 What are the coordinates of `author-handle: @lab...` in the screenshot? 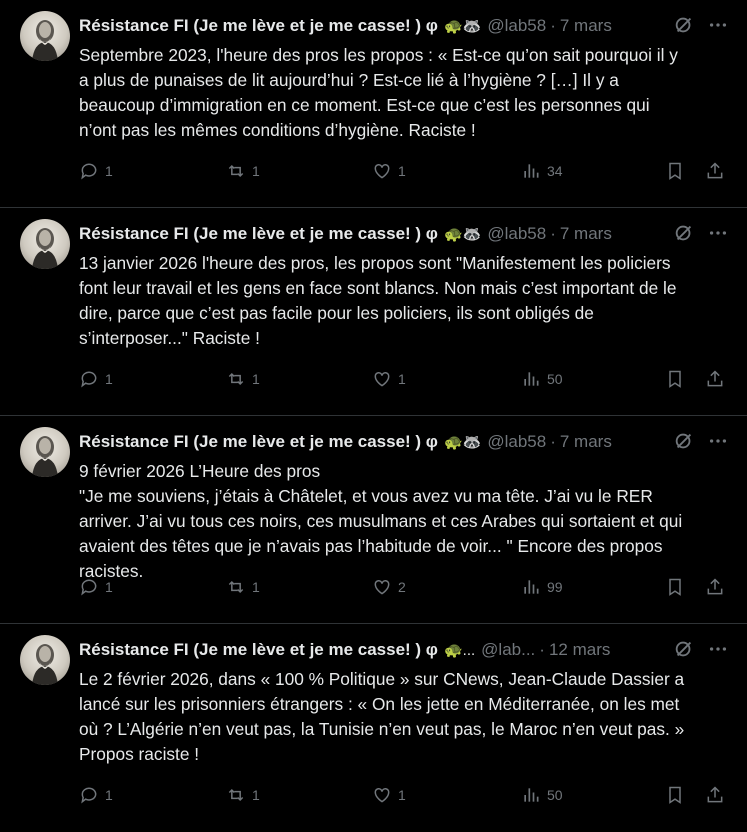 It's located at (508, 650).